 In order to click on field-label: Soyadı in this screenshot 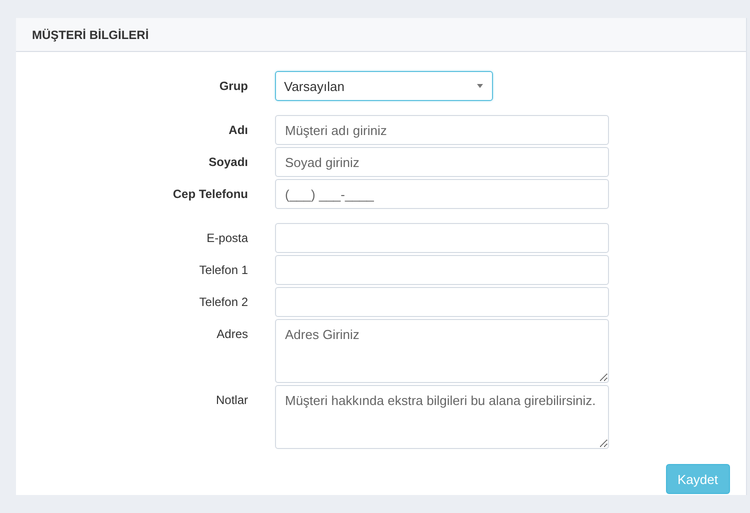, I will do `click(228, 161)`.